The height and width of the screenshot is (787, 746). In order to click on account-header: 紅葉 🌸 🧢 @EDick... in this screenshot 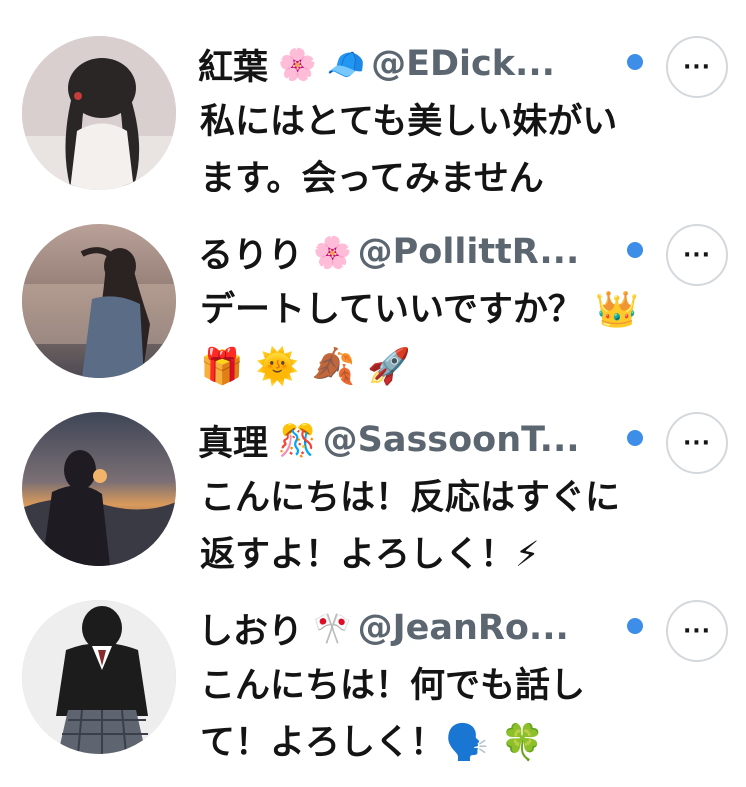, I will do `click(425, 64)`.